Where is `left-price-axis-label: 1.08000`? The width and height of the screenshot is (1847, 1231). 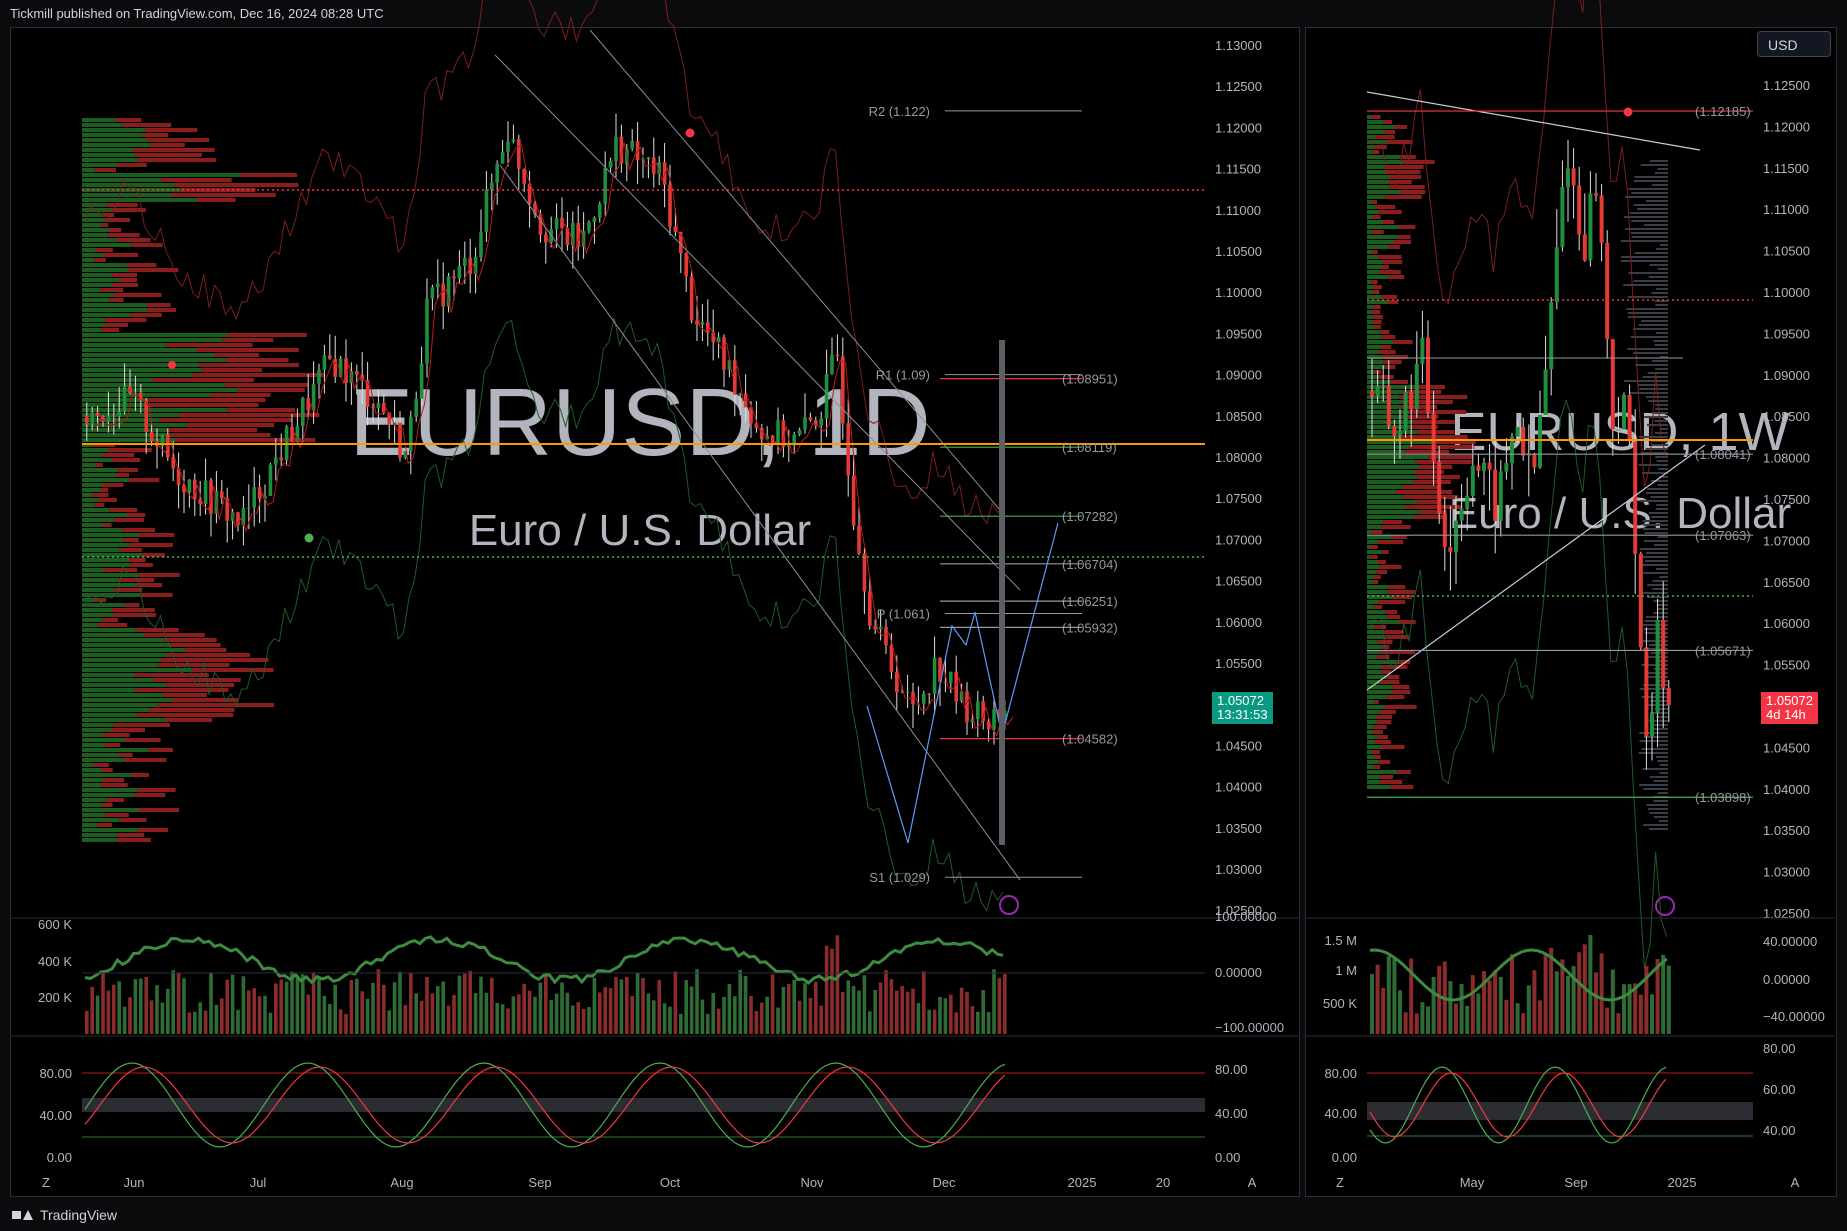 left-price-axis-label: 1.08000 is located at coordinates (1238, 457).